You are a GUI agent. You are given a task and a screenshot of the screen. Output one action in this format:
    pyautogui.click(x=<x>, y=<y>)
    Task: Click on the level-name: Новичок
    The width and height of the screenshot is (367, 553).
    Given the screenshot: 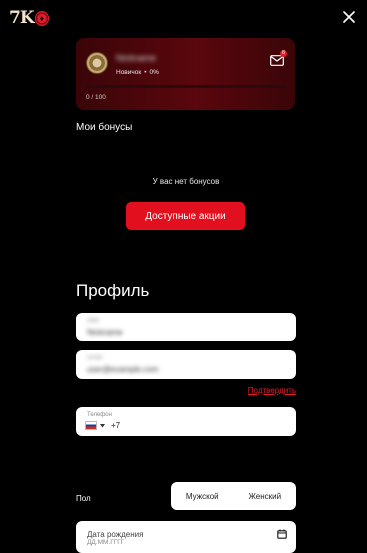 What is the action you would take?
    pyautogui.click(x=129, y=72)
    